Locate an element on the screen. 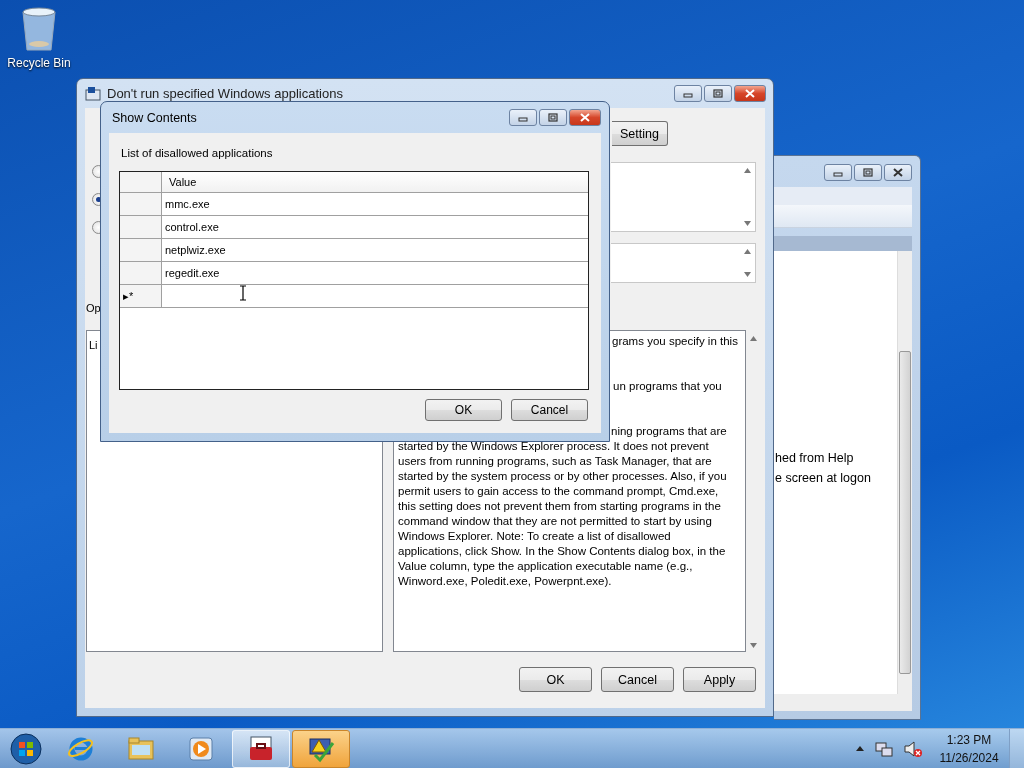 This screenshot has width=1024, height=768. list-label: List of disallowed applications is located at coordinates (197, 154).